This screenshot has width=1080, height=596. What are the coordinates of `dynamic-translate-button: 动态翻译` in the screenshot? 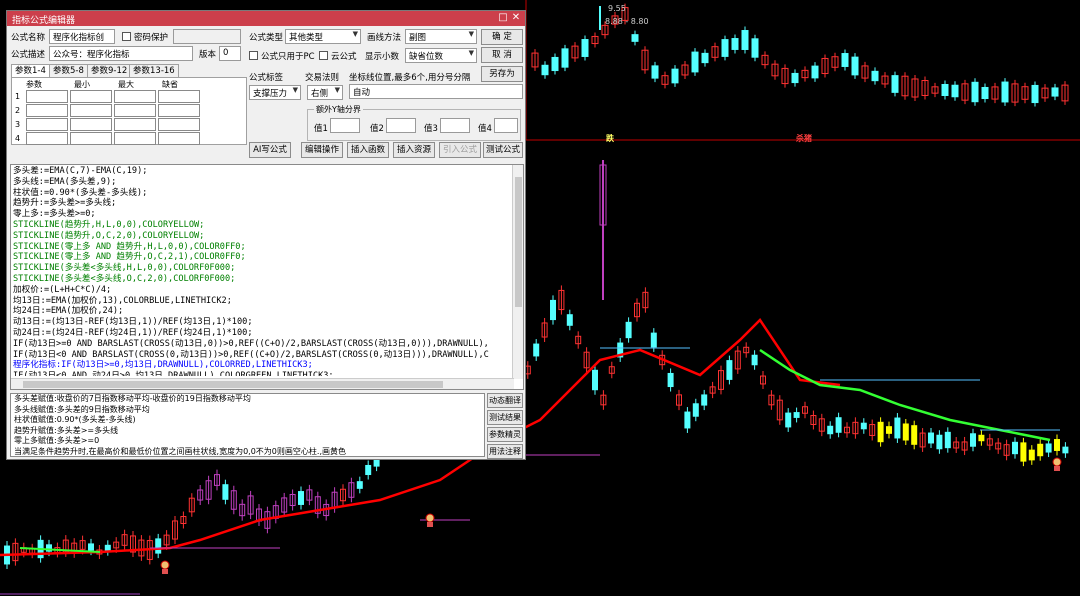 It's located at (505, 400).